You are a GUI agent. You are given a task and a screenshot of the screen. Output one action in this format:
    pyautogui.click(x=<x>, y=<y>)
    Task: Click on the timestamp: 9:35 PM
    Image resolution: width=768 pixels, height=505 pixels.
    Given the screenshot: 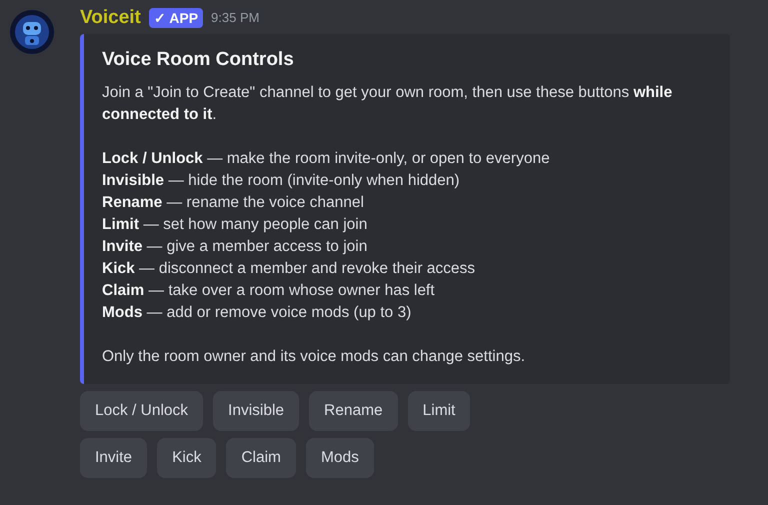 What is the action you would take?
    pyautogui.click(x=235, y=18)
    